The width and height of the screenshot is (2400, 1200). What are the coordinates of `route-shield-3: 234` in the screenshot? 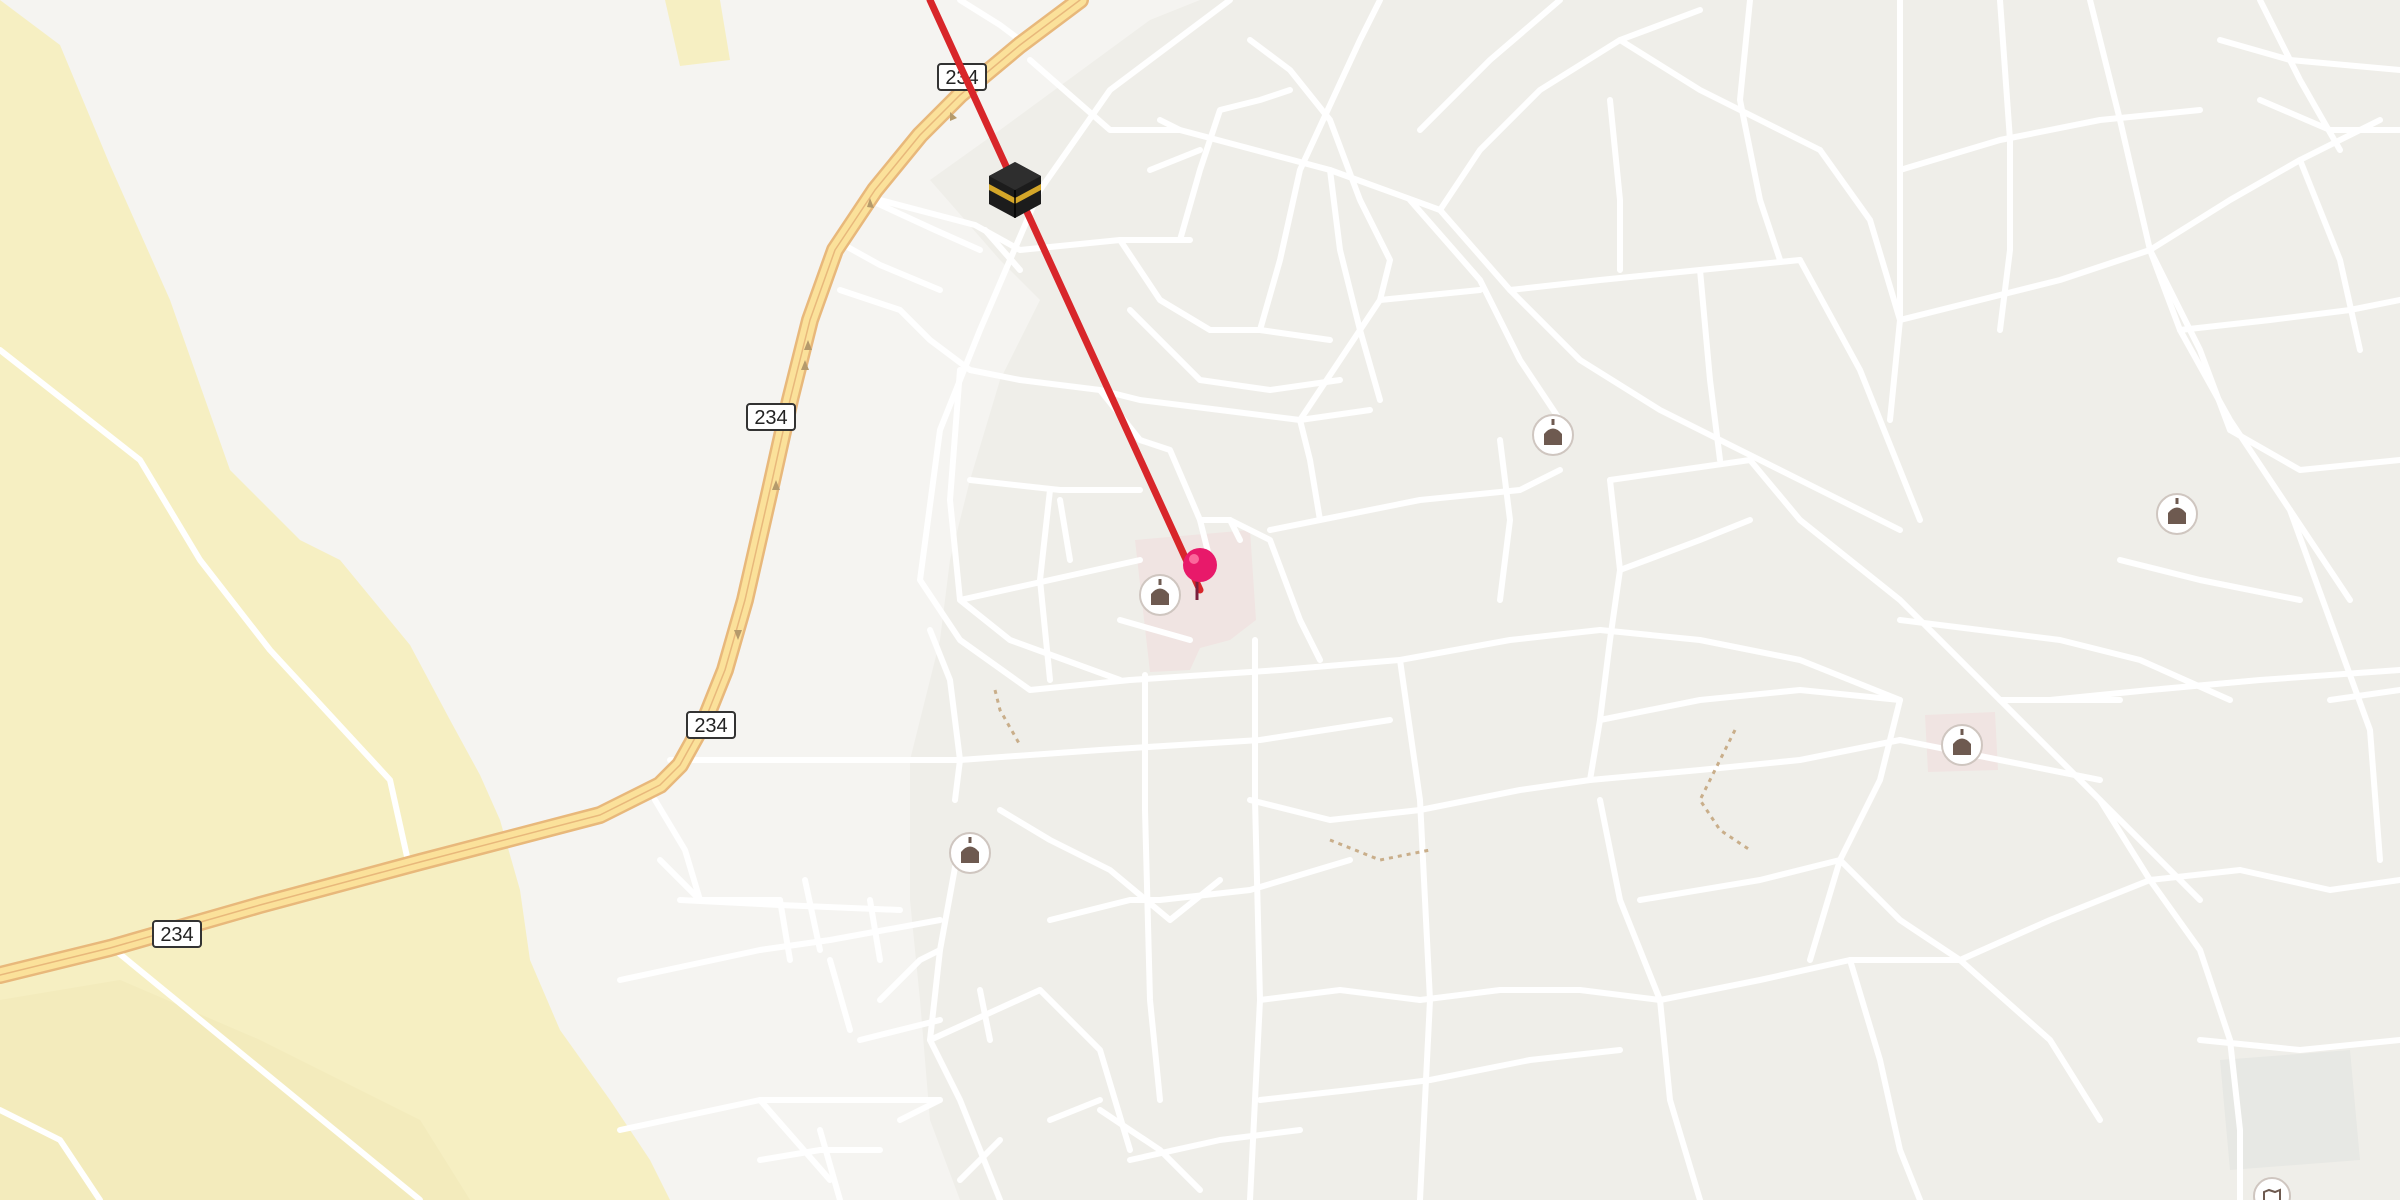 It's located at (711, 725).